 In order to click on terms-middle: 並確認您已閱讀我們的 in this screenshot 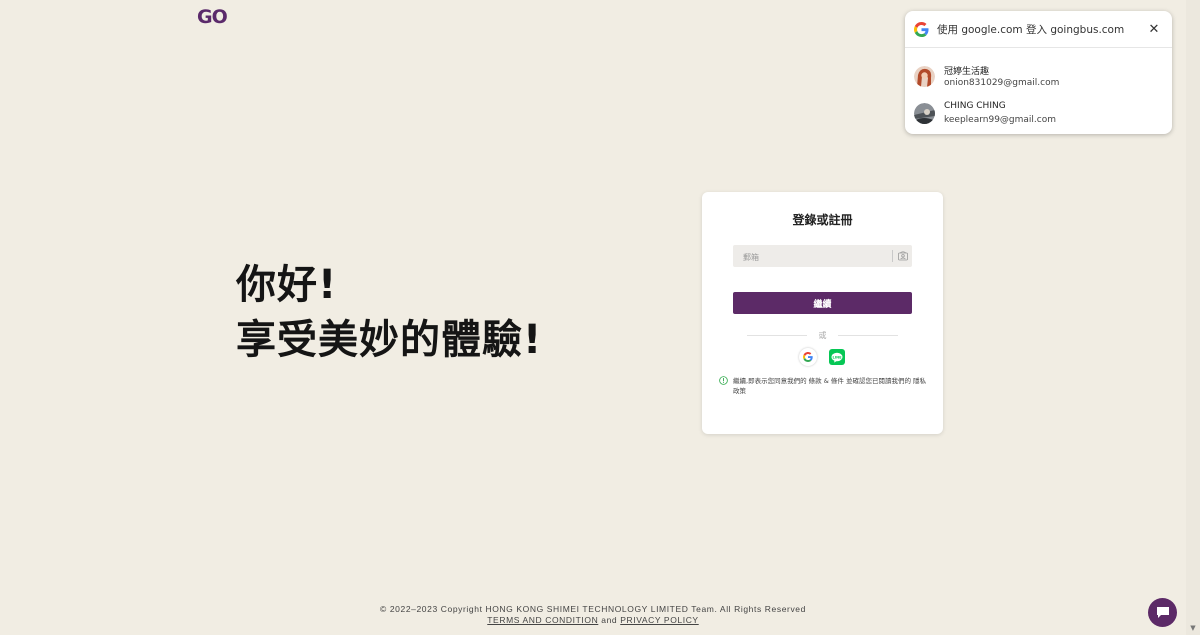, I will do `click(878, 381)`.